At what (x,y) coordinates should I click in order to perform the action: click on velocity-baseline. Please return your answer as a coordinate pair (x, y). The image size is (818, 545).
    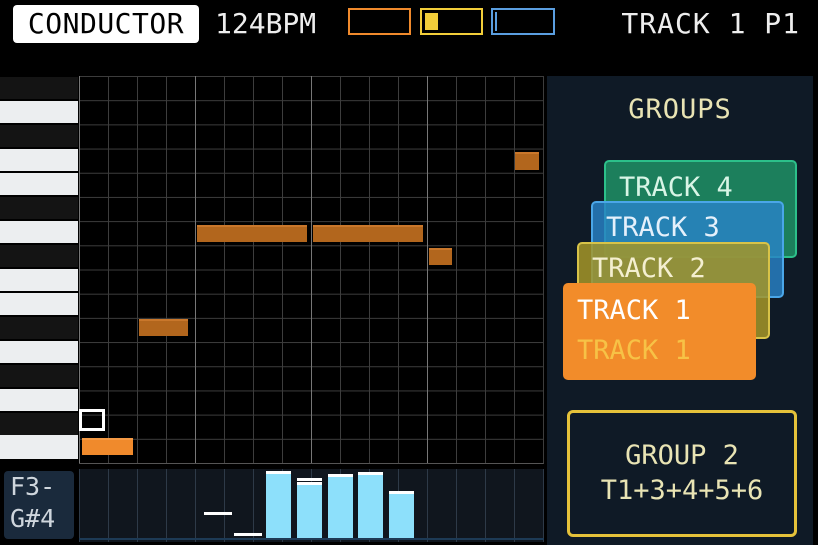
    Looking at the image, I should click on (311, 539).